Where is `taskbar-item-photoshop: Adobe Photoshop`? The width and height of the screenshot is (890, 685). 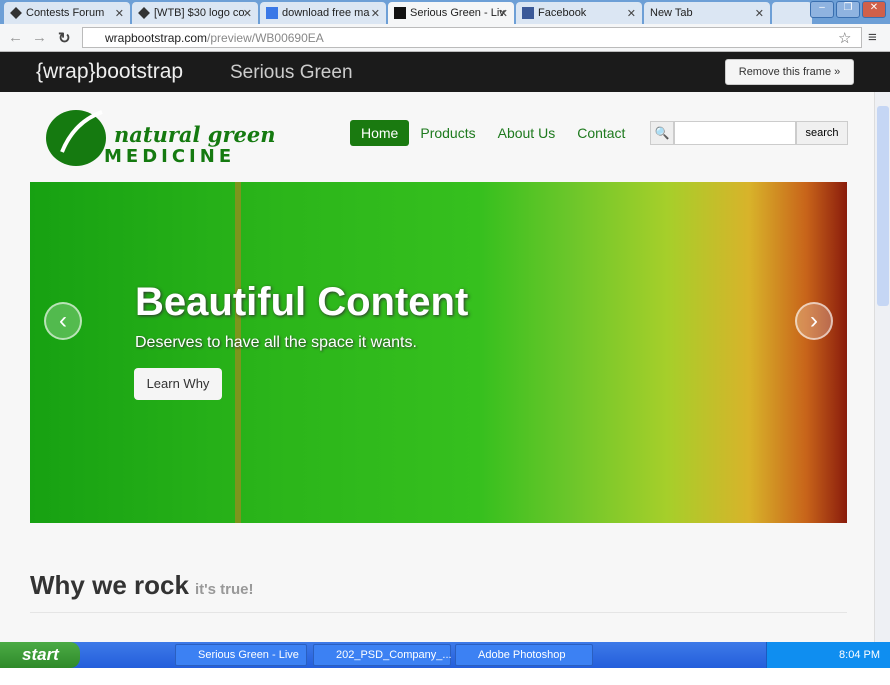
taskbar-item-photoshop: Adobe Photoshop is located at coordinates (524, 655).